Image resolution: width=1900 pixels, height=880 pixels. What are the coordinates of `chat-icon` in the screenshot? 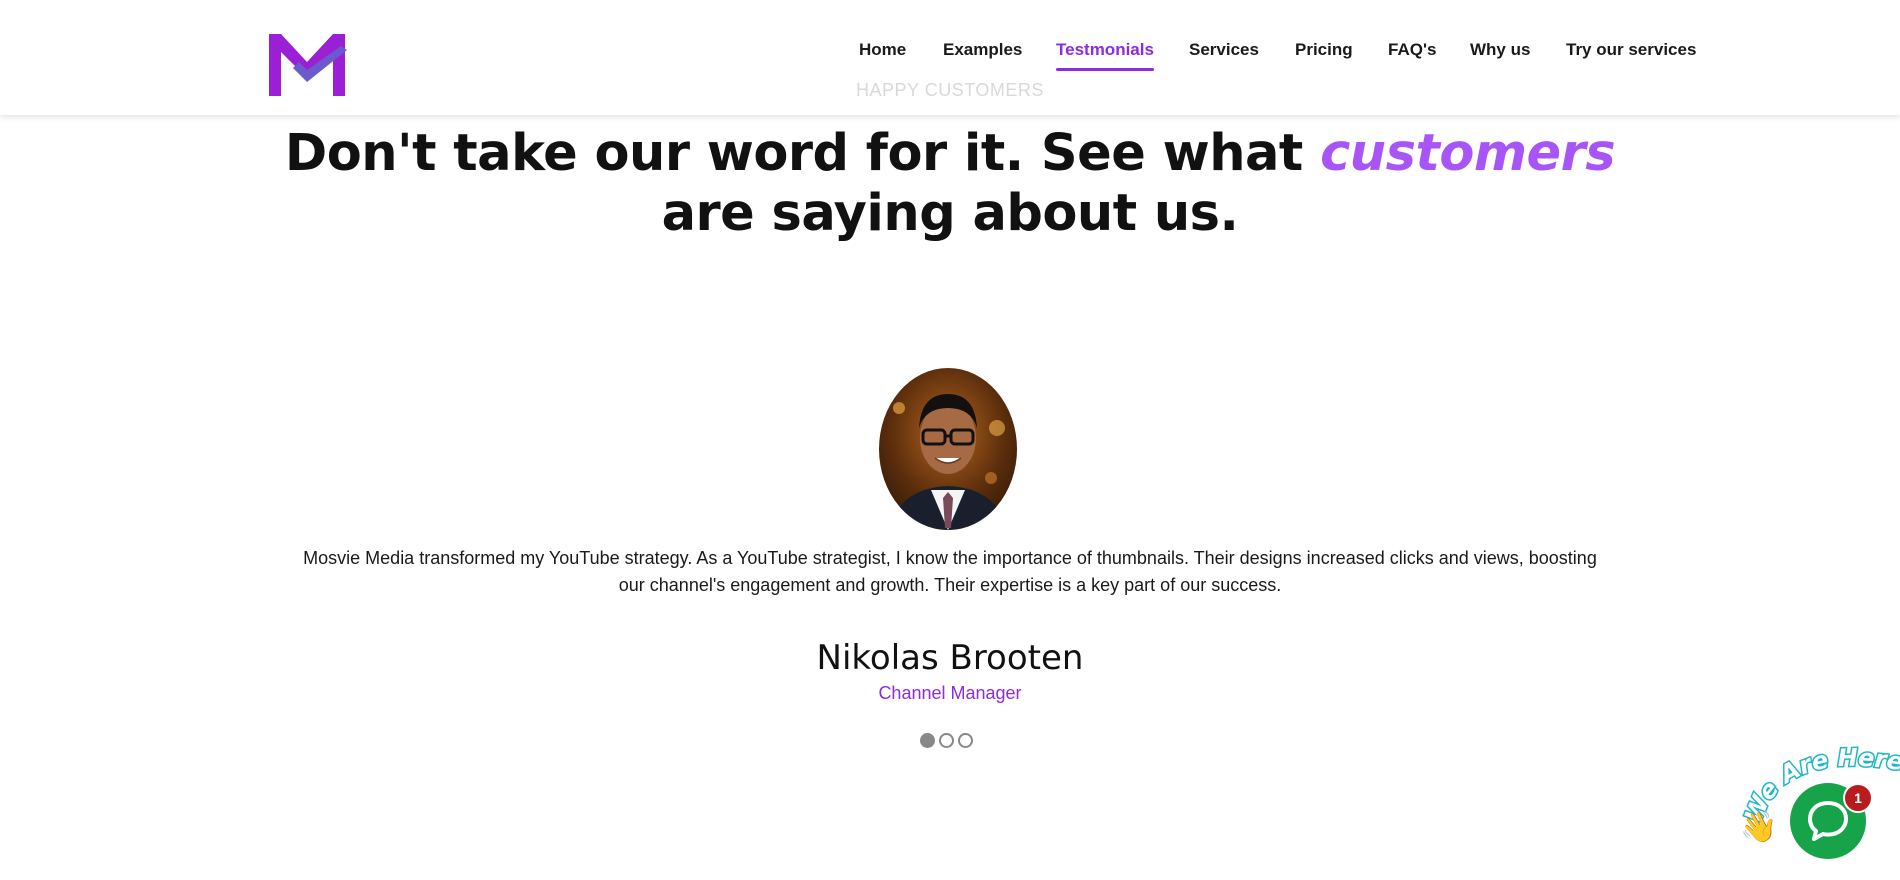 It's located at (1828, 821).